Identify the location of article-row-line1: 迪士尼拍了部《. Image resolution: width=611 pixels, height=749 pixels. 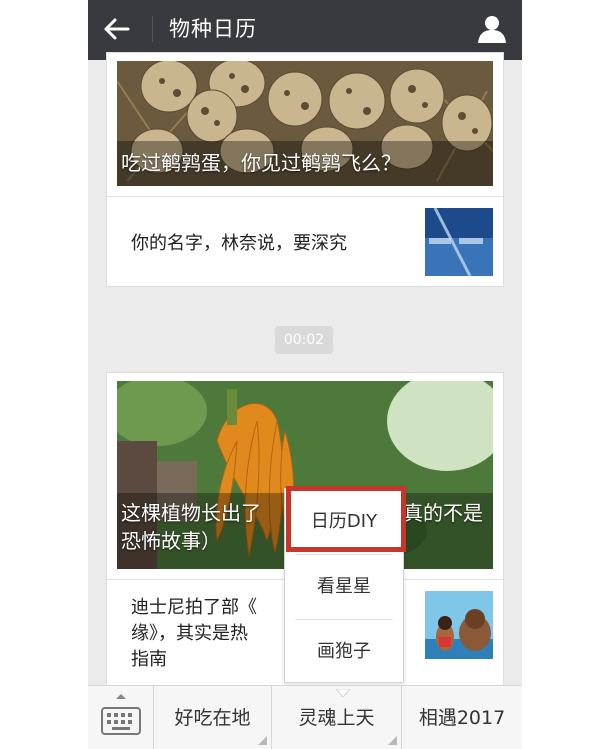
(194, 607).